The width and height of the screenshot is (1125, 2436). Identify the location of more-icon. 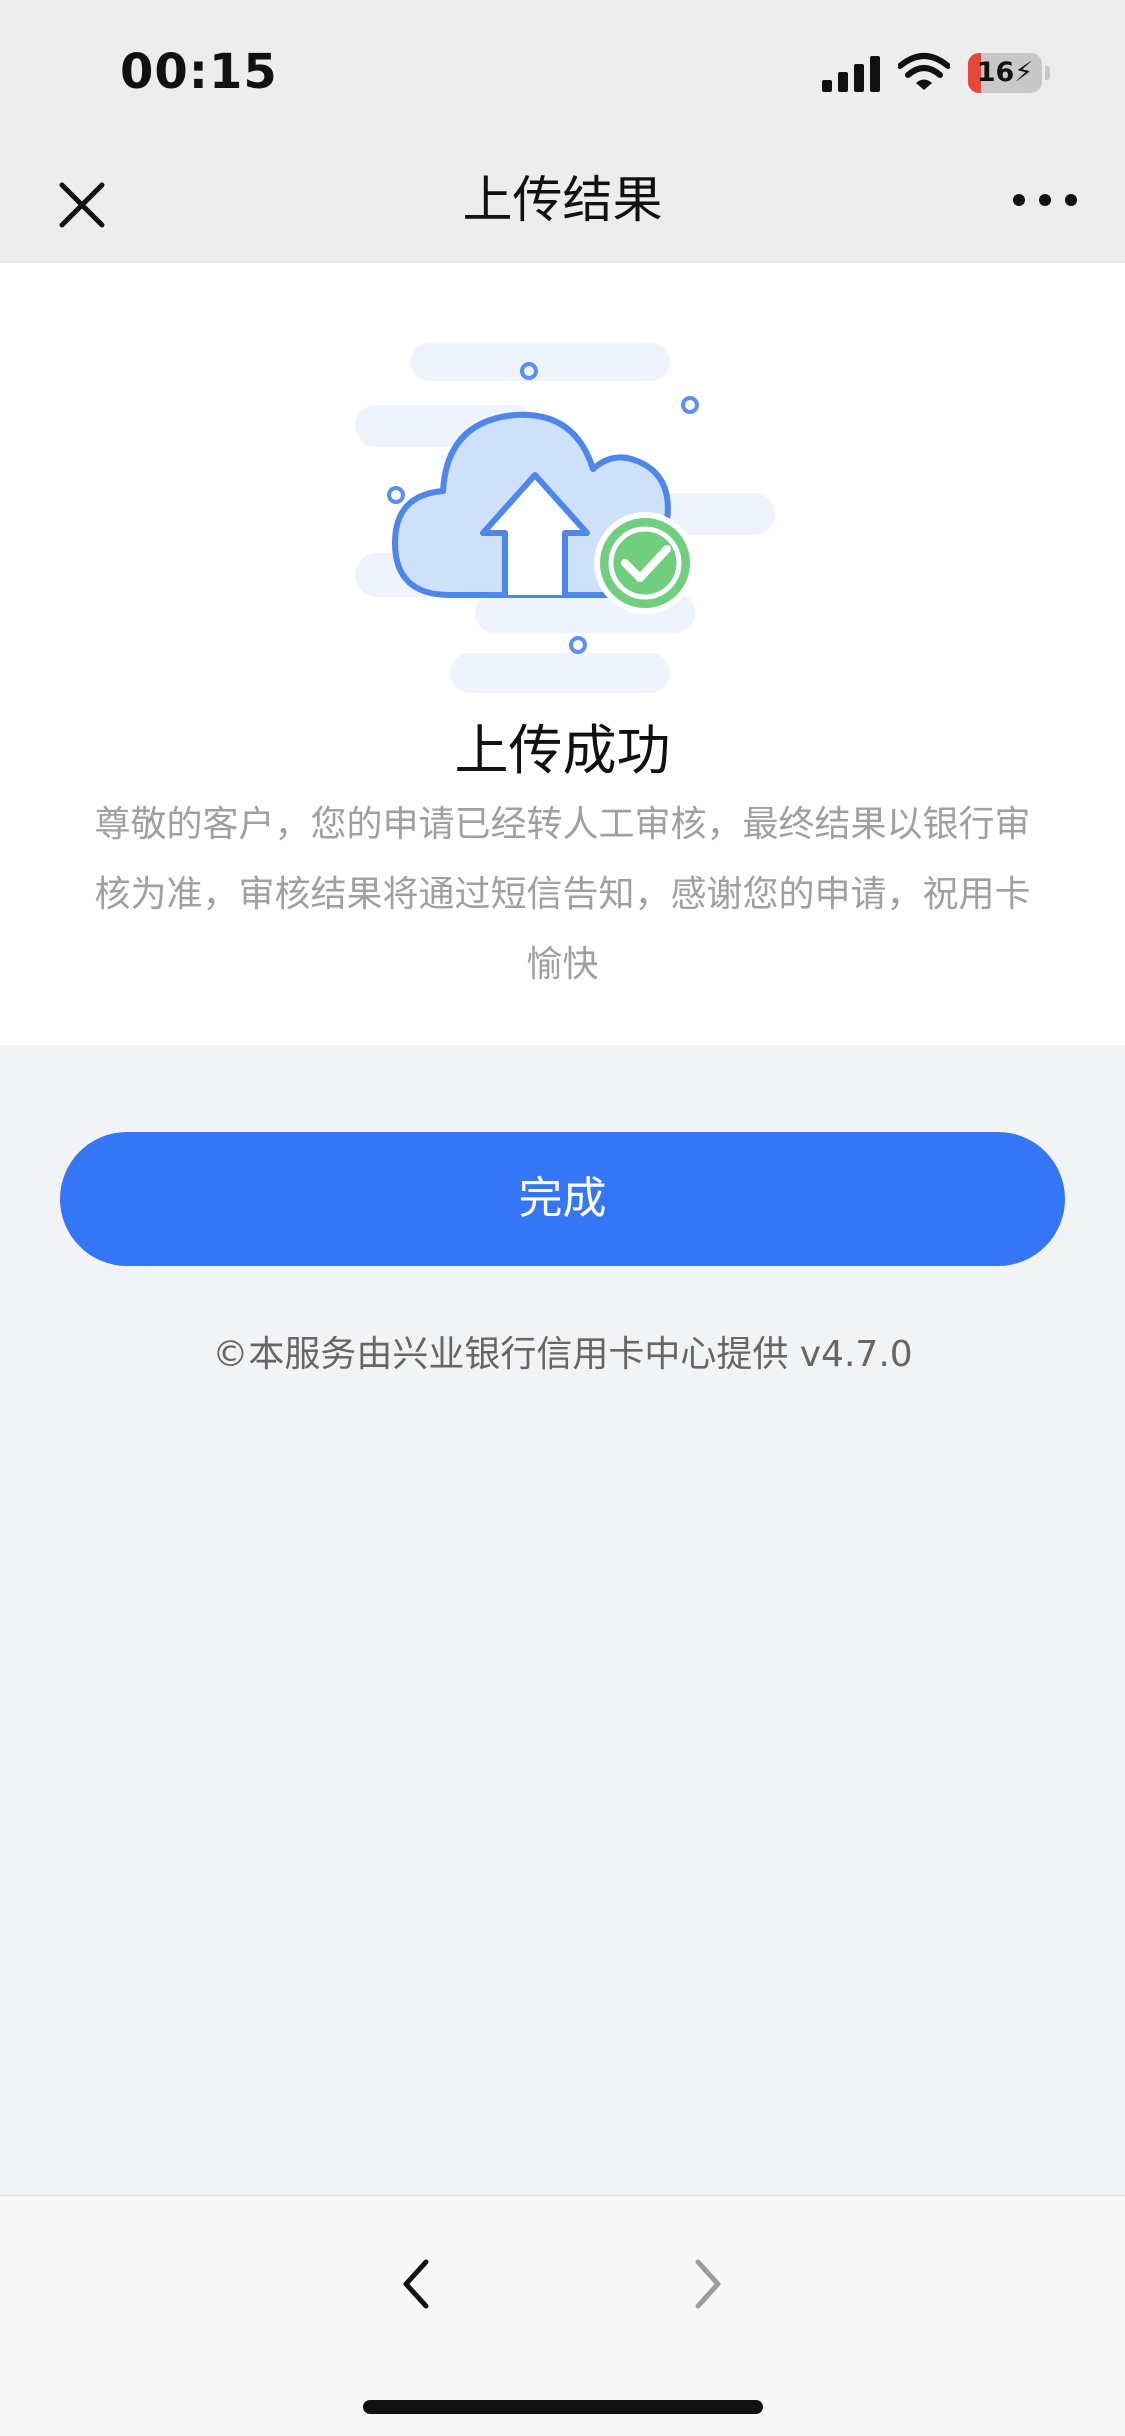
(1045, 200).